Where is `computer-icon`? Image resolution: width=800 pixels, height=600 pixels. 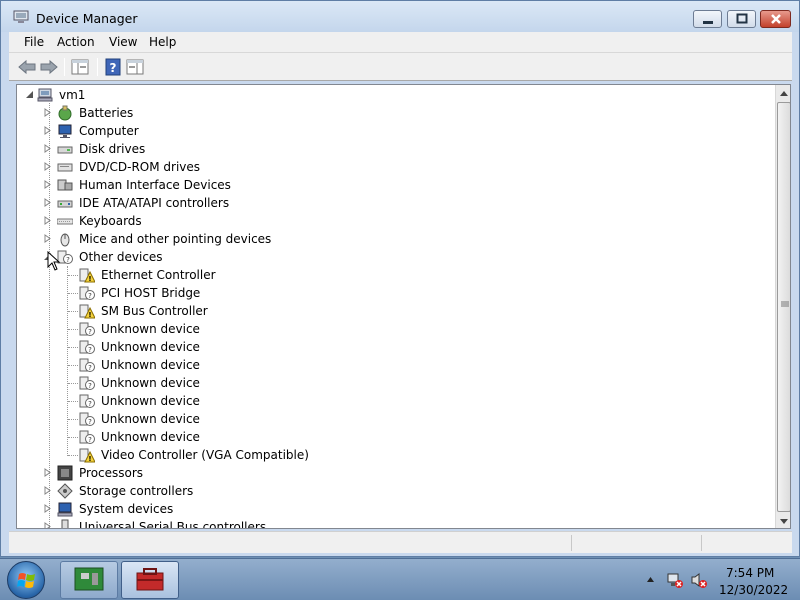
computer-icon is located at coordinates (45, 95).